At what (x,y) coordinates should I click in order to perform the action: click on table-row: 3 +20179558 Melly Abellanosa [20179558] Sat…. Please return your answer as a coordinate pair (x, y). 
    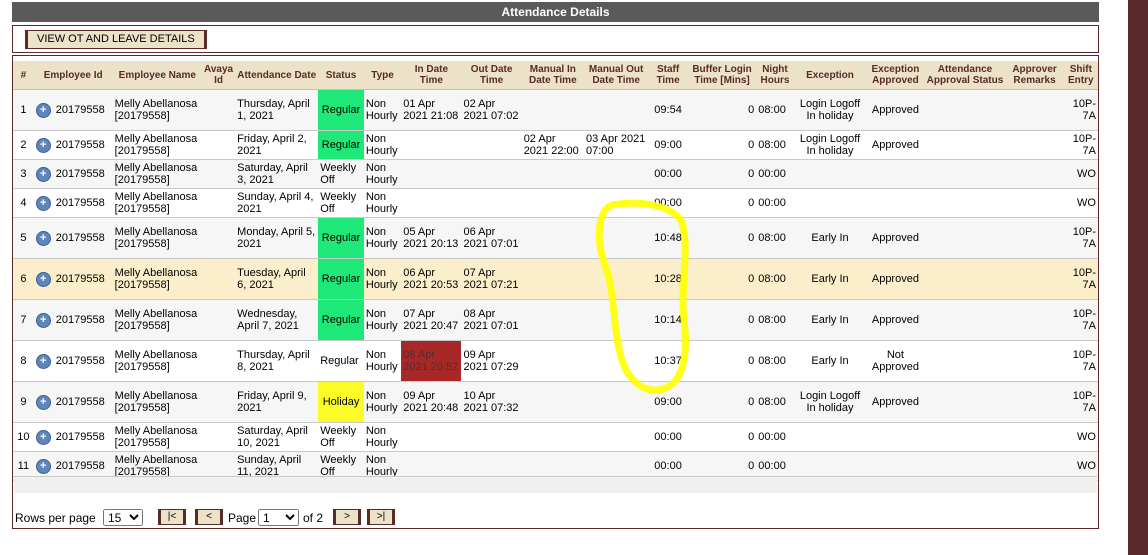
    Looking at the image, I should click on (555, 174).